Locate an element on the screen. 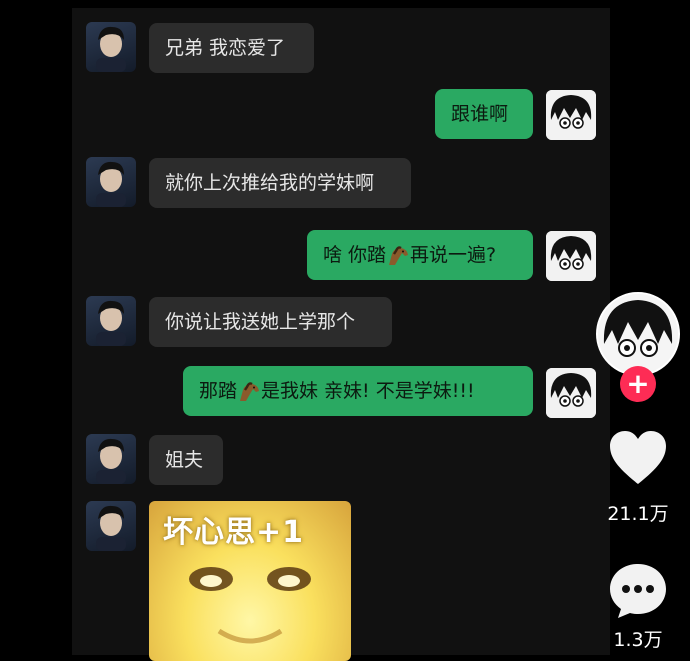  heart-icon is located at coordinates (638, 458).